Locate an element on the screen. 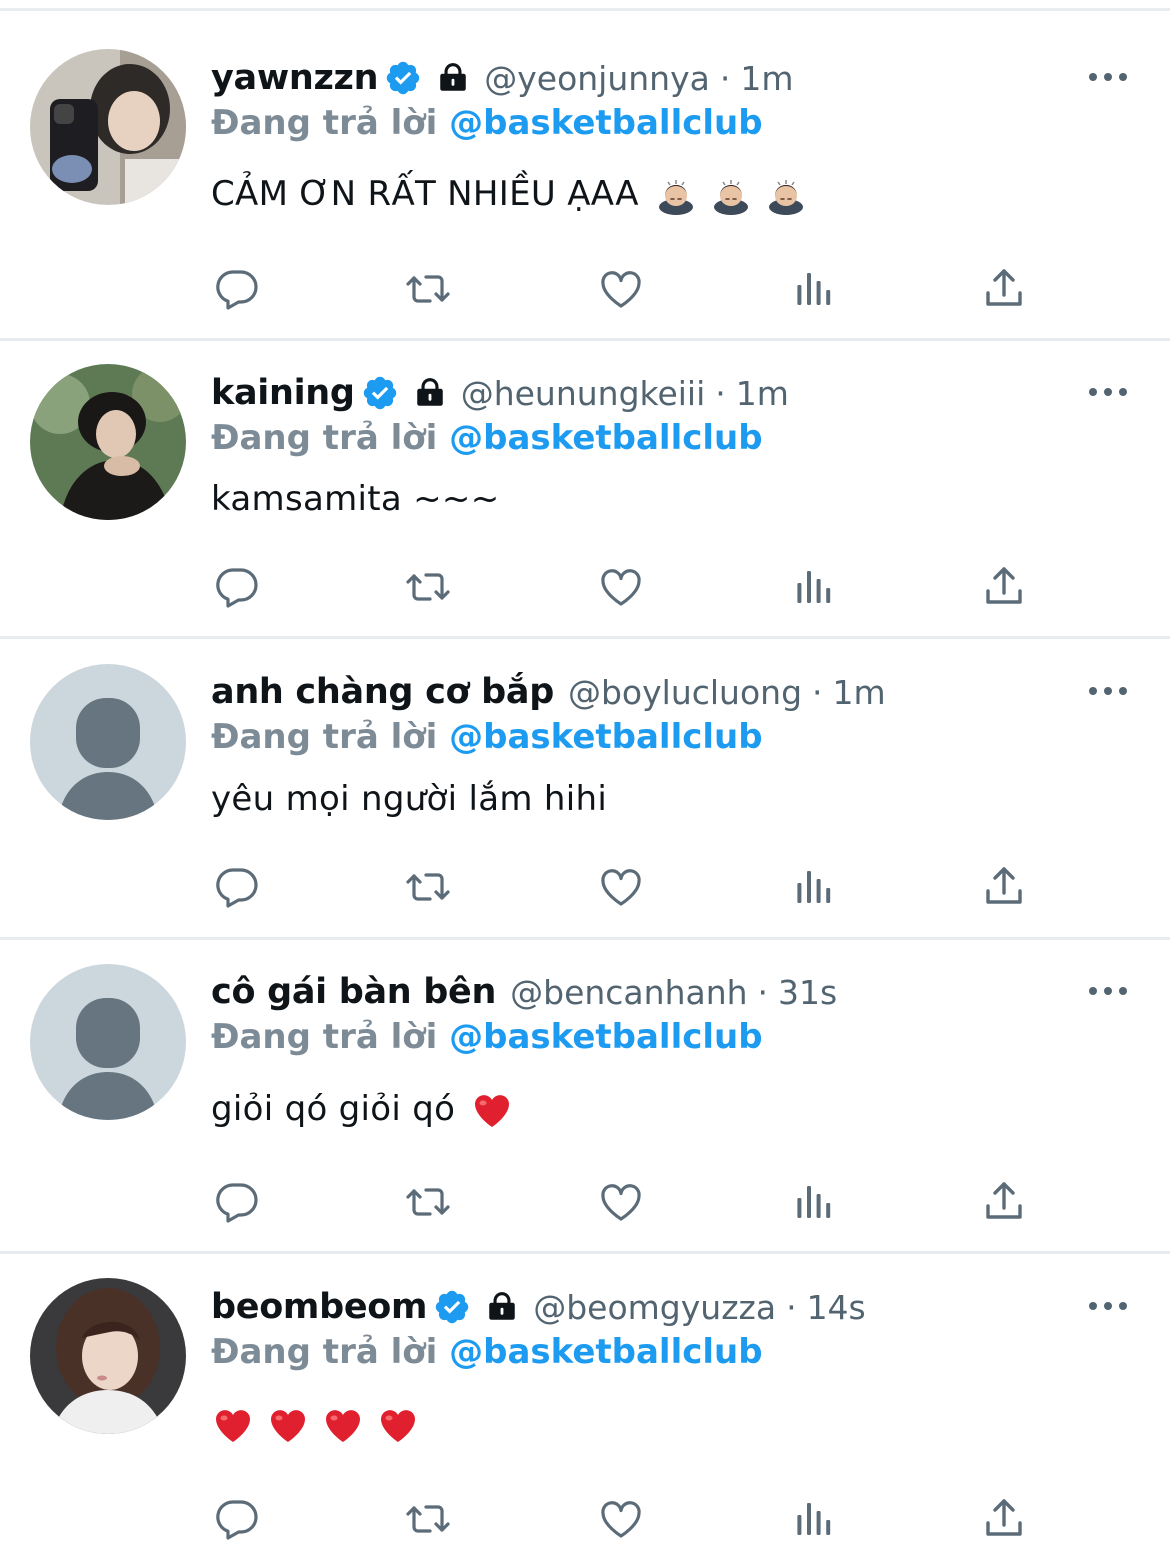 The height and width of the screenshot is (1565, 1170). display-name: yawnzzn is located at coordinates (295, 78).